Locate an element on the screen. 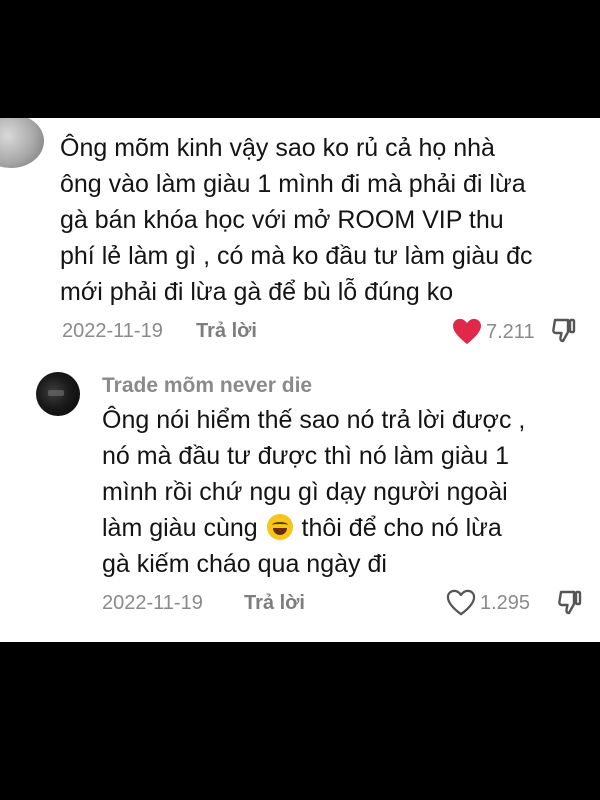 The width and height of the screenshot is (600, 800). heart-outline-icon is located at coordinates (461, 603).